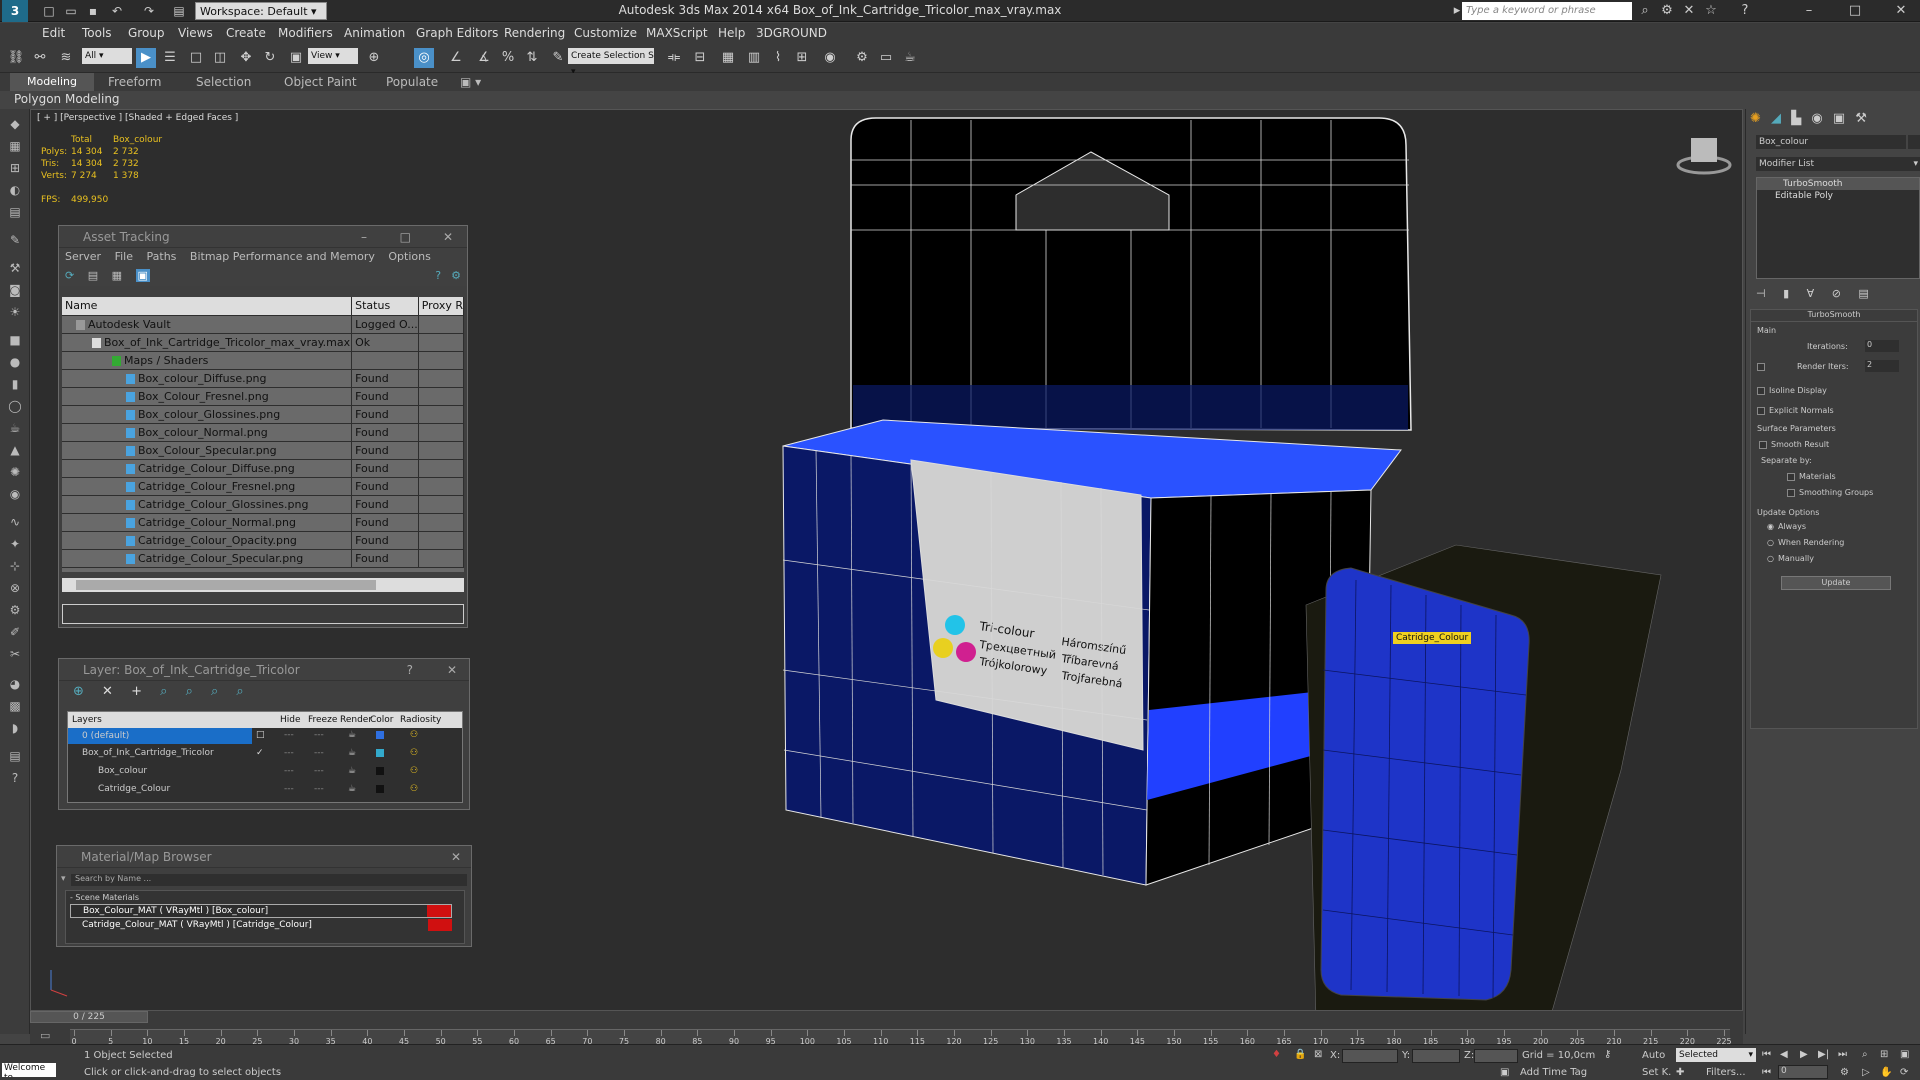 The width and height of the screenshot is (1920, 1080). I want to click on rollout-title: TurboSmooth, so click(1834, 316).